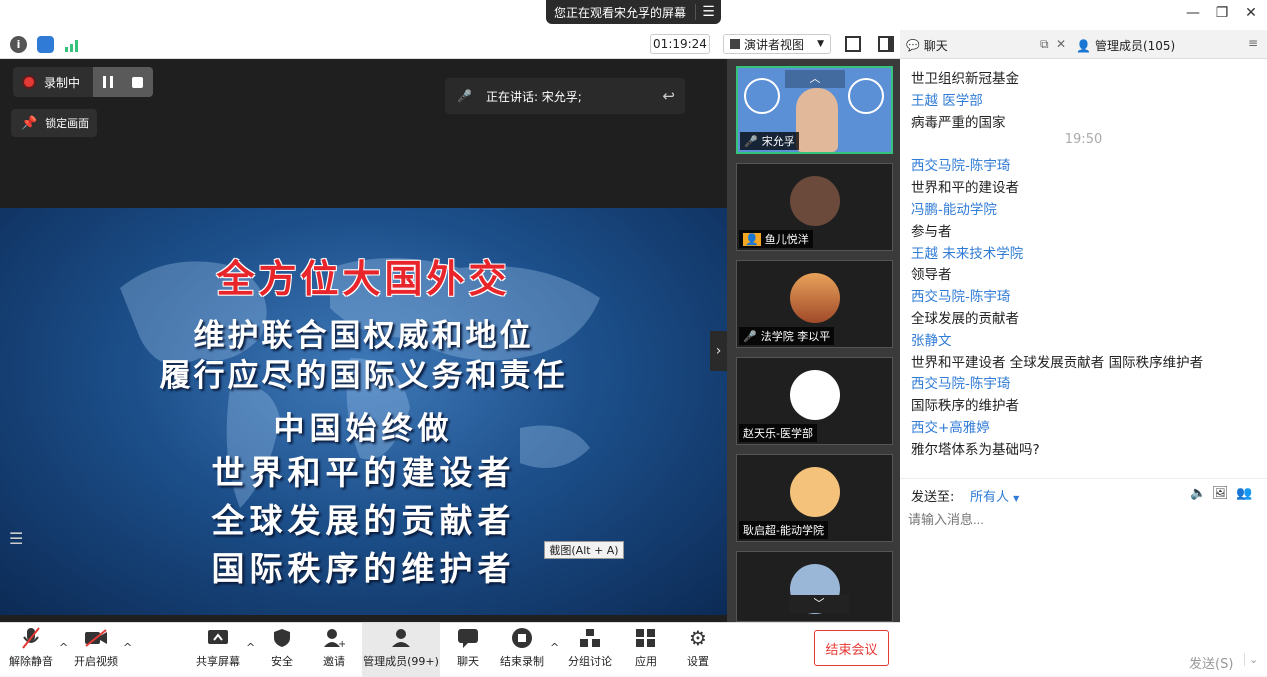 This screenshot has width=1267, height=677. Describe the element at coordinates (1083, 140) in the screenshot. I see `chat-timestamp: 19:50` at that location.